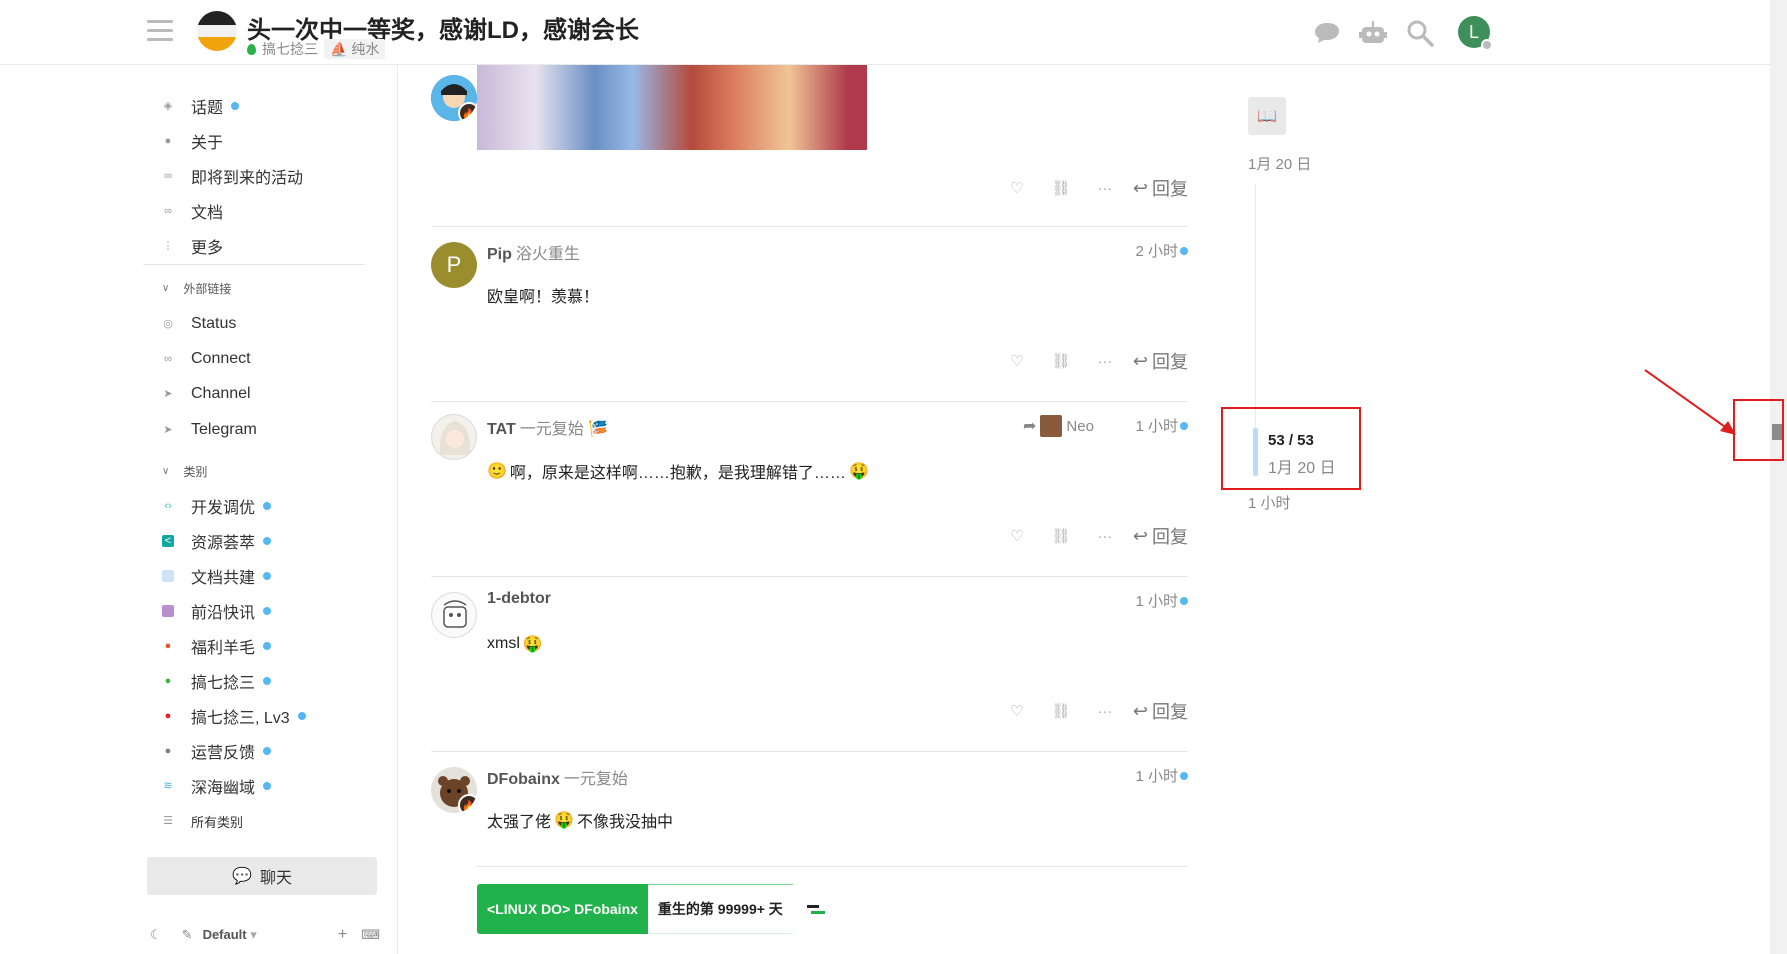 The width and height of the screenshot is (1787, 954). What do you see at coordinates (168, 611) in the screenshot?
I see `newspaper-icon` at bounding box center [168, 611].